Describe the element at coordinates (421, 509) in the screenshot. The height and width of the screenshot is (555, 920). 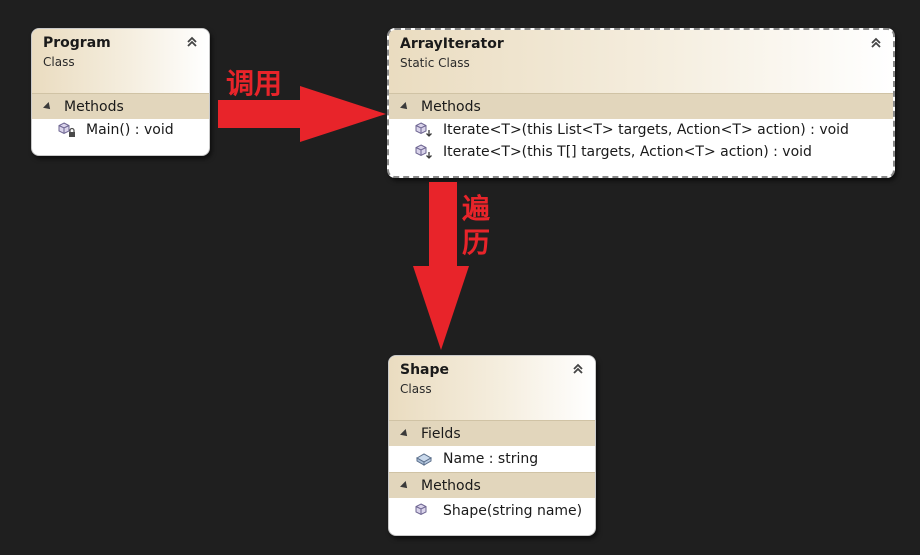
I see `method-icon` at that location.